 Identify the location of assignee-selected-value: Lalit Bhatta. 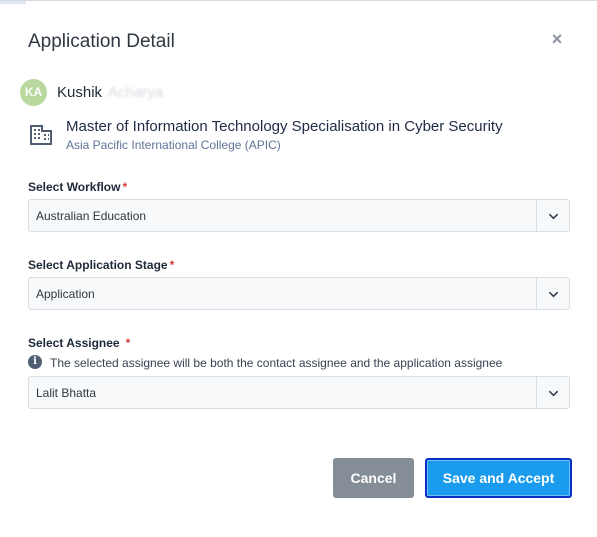
(66, 393).